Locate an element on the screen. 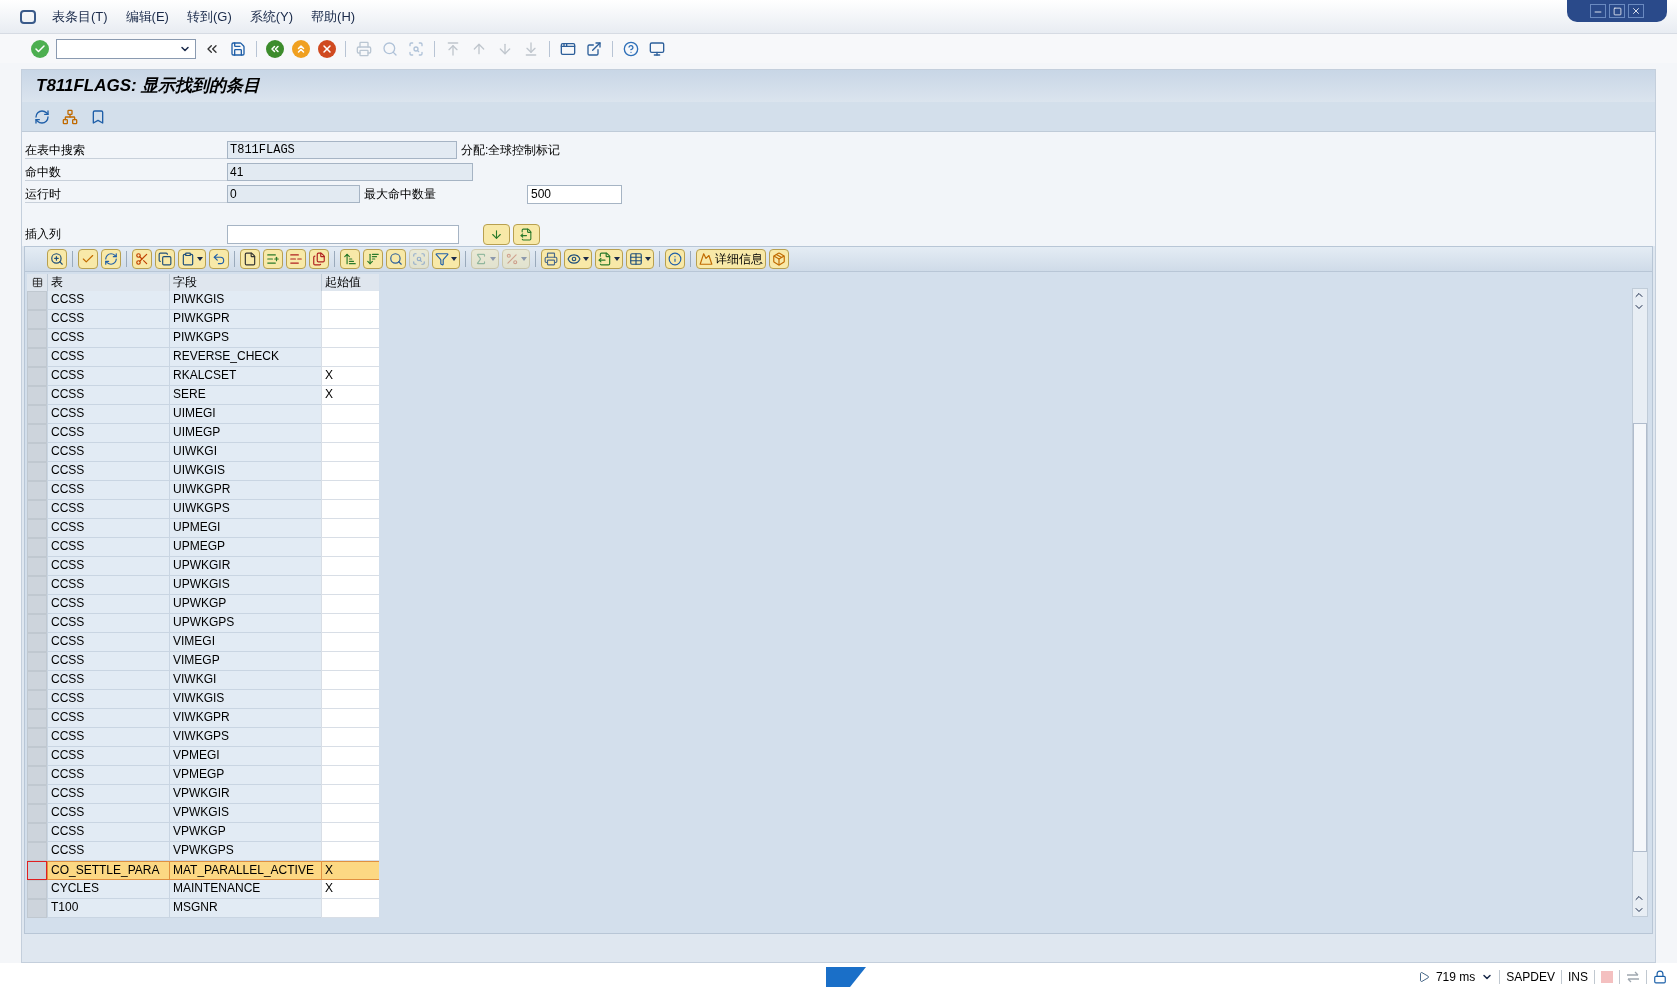 This screenshot has width=1677, height=991. menu-item: 转到(G) is located at coordinates (209, 16).